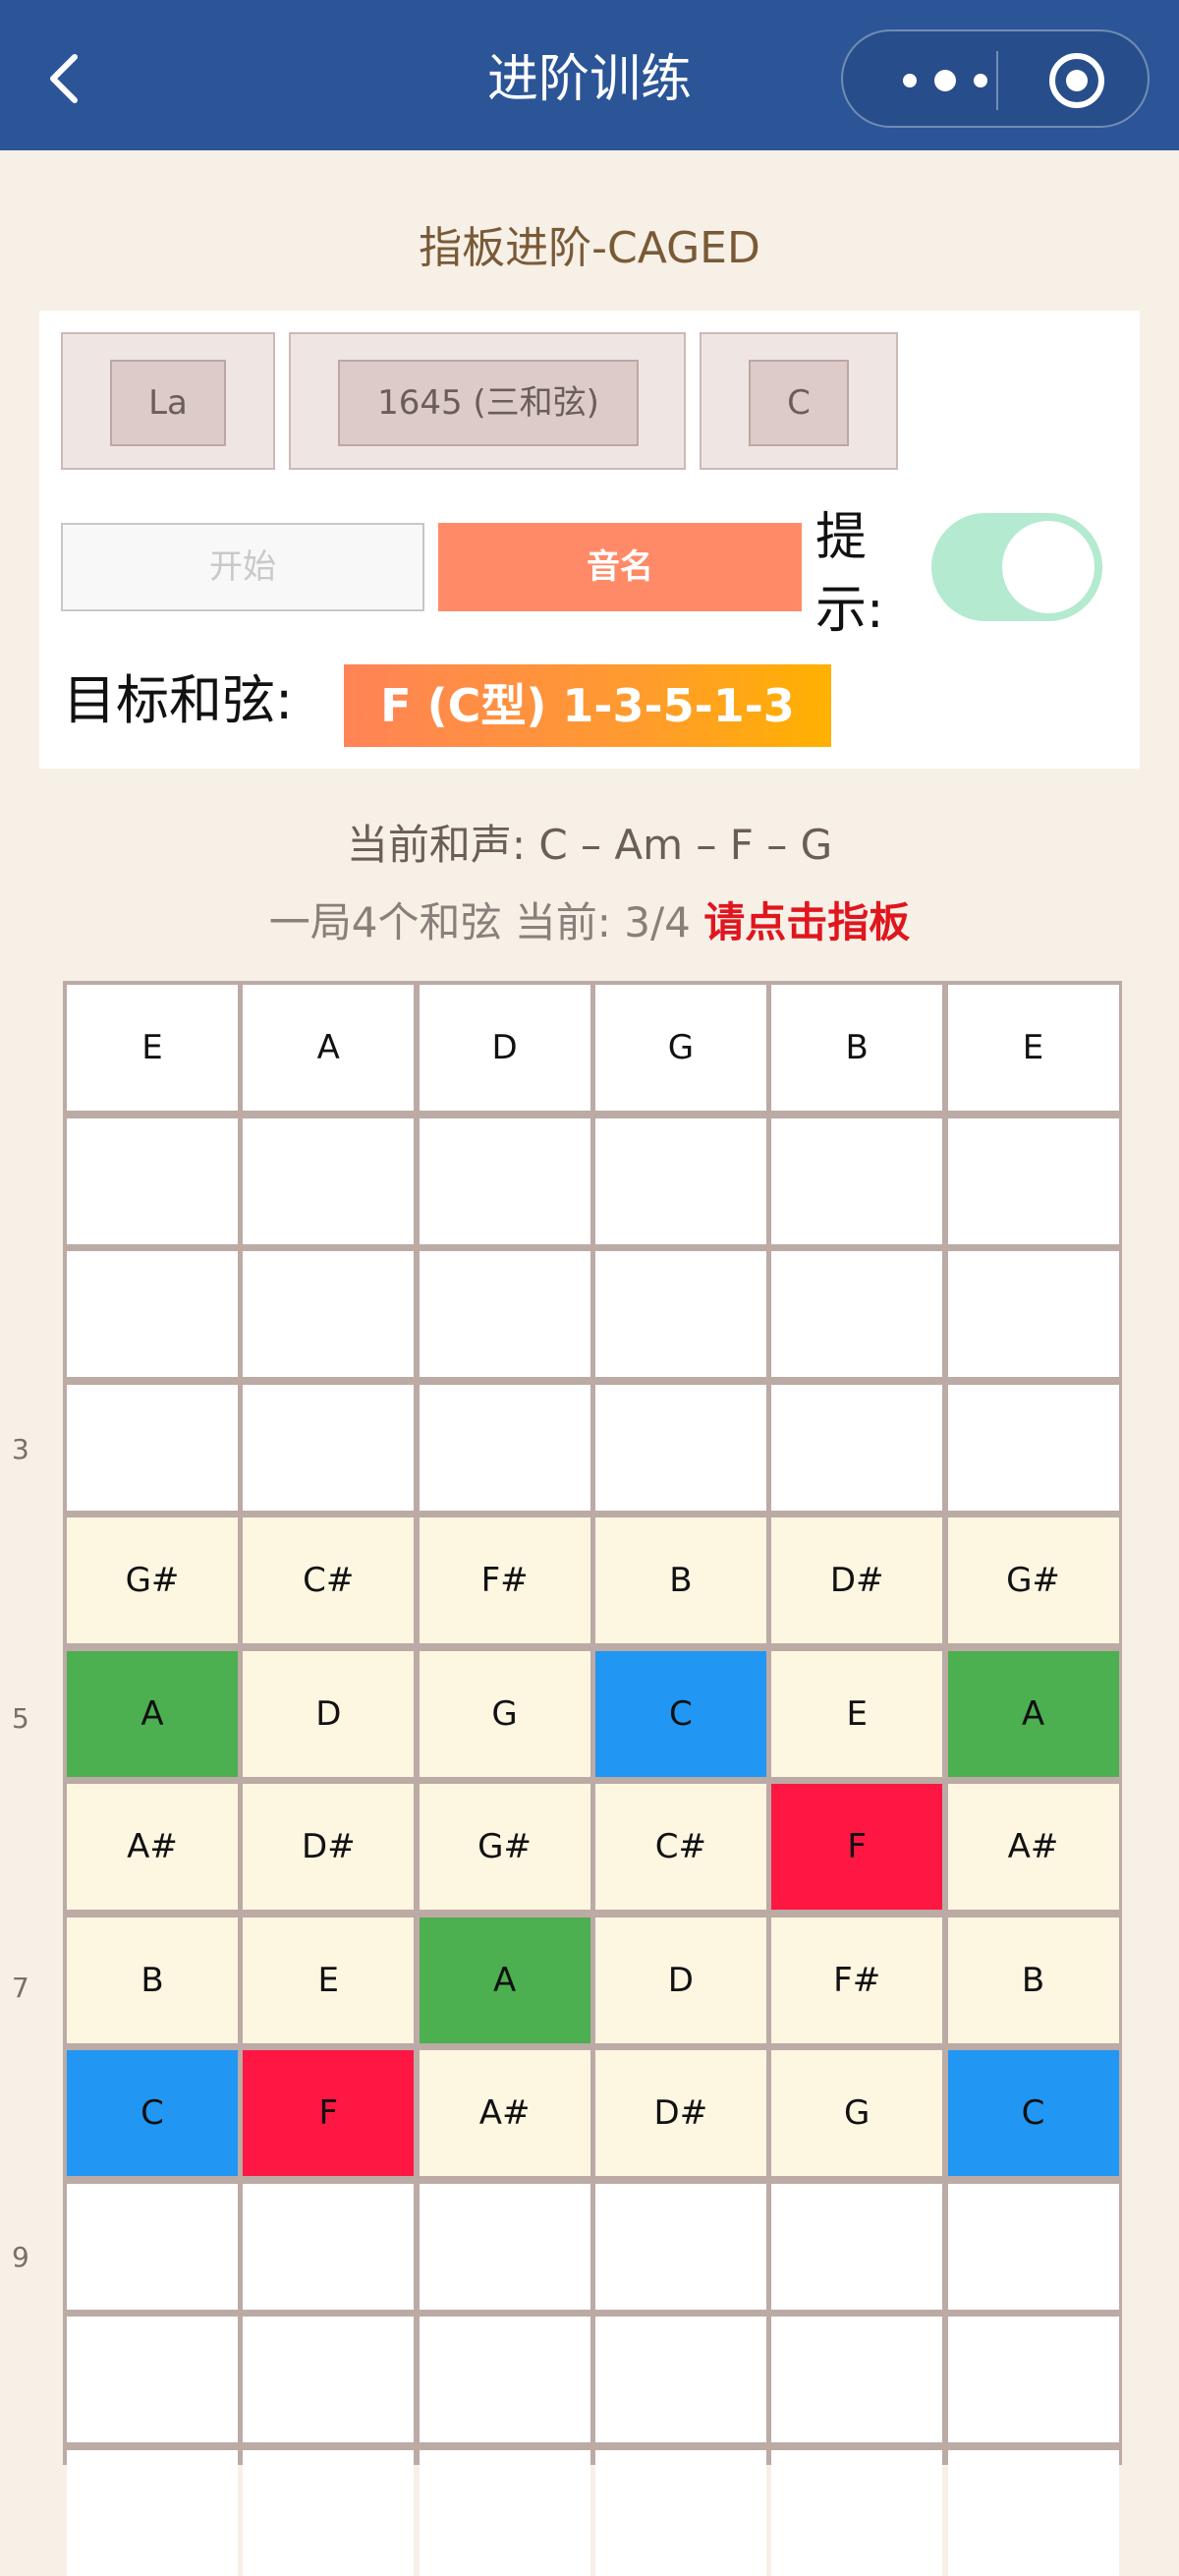 The height and width of the screenshot is (2576, 1179). What do you see at coordinates (589, 75) in the screenshot?
I see `nav-bar: 进阶训练` at bounding box center [589, 75].